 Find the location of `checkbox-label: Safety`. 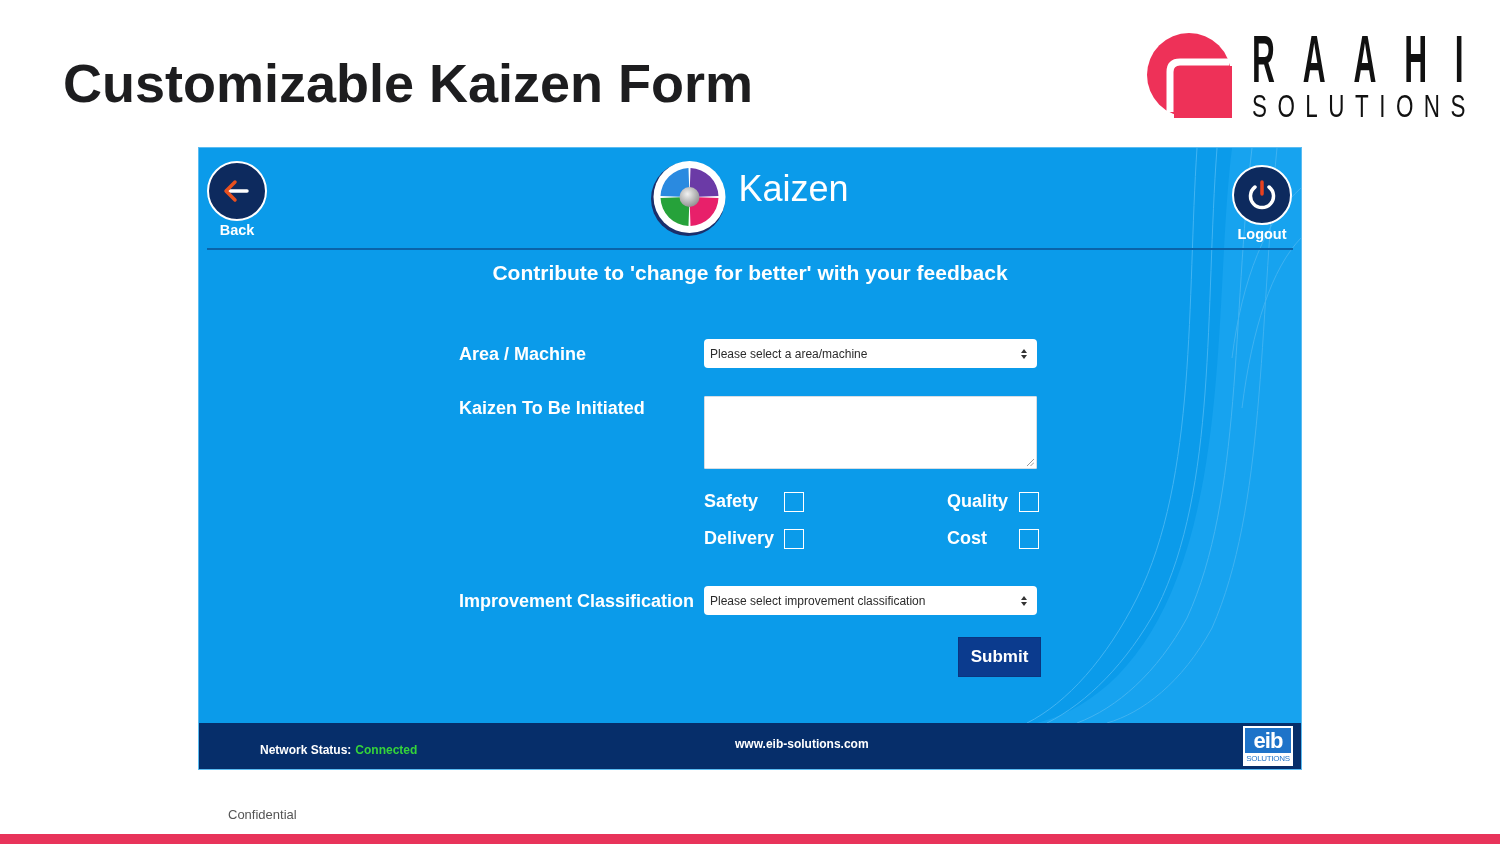

checkbox-label: Safety is located at coordinates (732, 500).